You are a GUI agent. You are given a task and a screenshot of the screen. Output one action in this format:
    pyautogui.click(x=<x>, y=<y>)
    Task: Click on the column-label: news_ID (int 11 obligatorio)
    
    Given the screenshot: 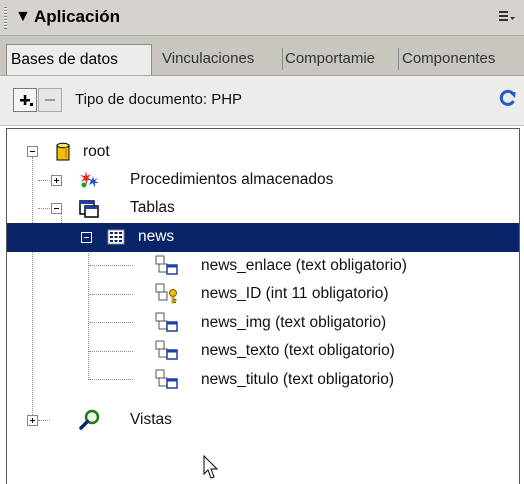 What is the action you would take?
    pyautogui.click(x=295, y=293)
    